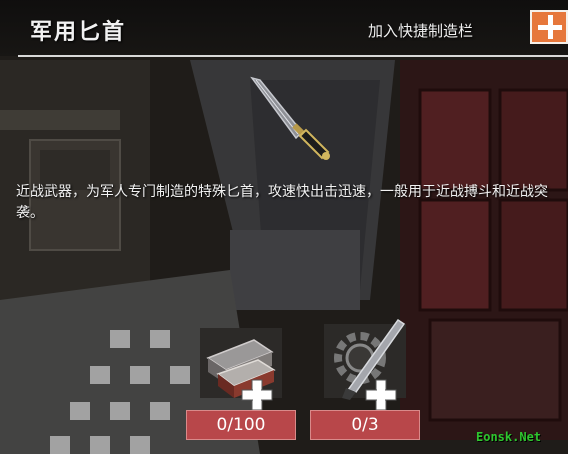 The width and height of the screenshot is (568, 454). What do you see at coordinates (293, 56) in the screenshot?
I see `header-divider` at bounding box center [293, 56].